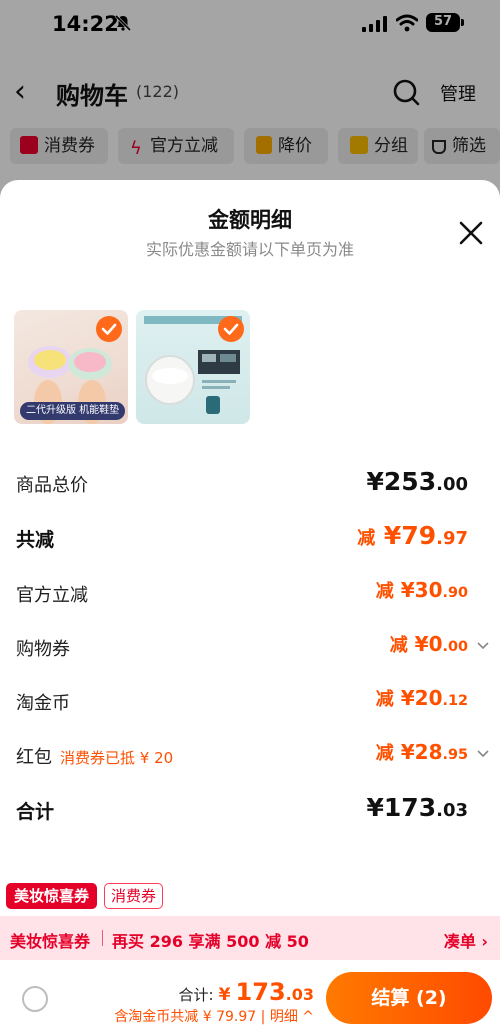 The width and height of the screenshot is (500, 1032). What do you see at coordinates (250, 220) in the screenshot?
I see `sheet-title: 金额明细` at bounding box center [250, 220].